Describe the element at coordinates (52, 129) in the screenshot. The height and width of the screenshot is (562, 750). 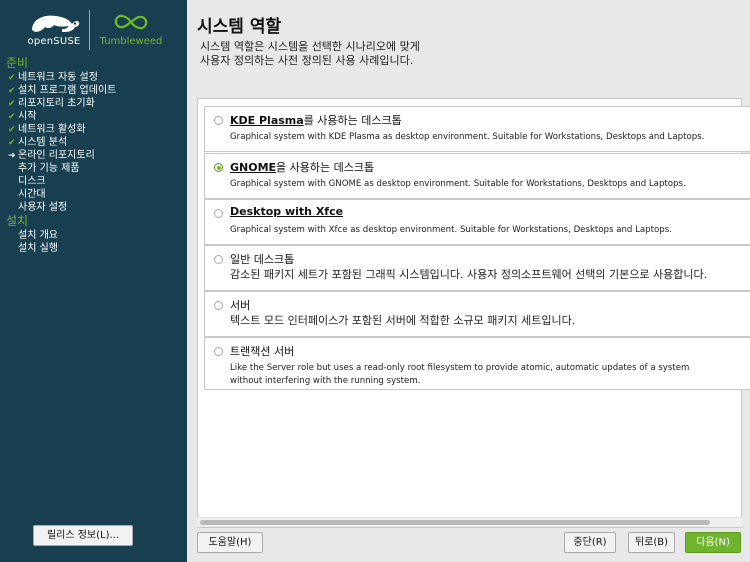
I see `step-label: 네트워크 활성화` at that location.